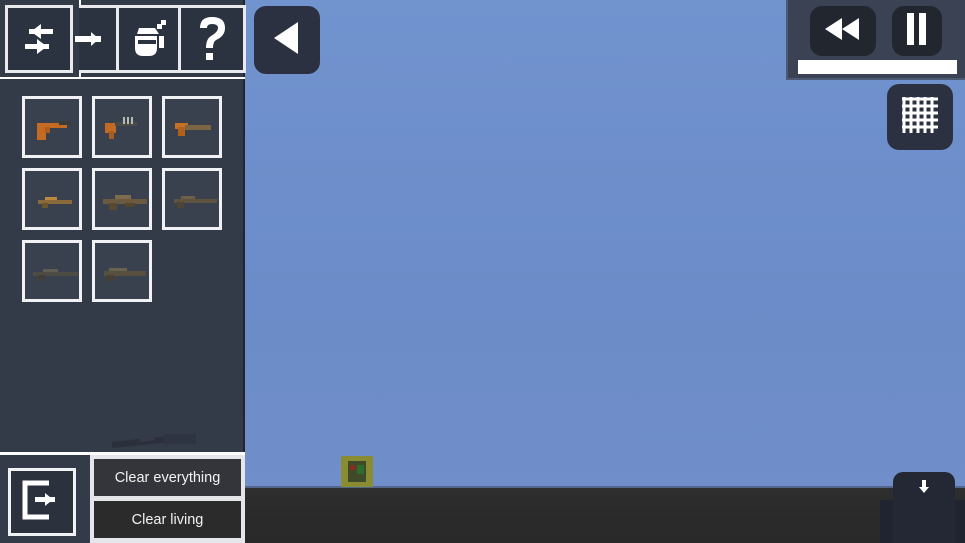 The image size is (965, 543). I want to click on weapon-slot-sniper-rifle, so click(52, 271).